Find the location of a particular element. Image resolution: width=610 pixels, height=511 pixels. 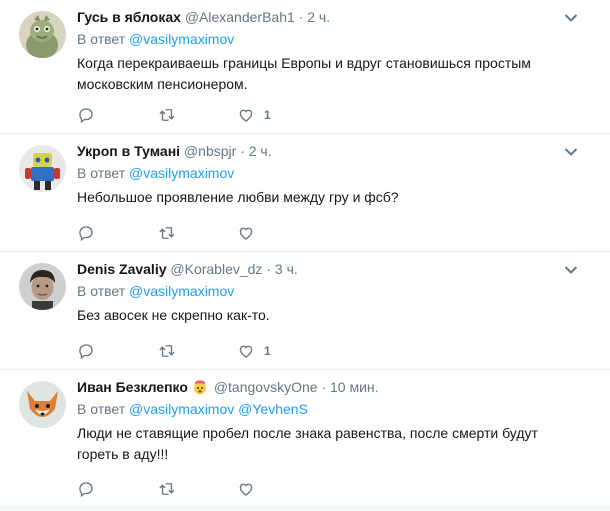

feed-bottom-edge is located at coordinates (305, 508).